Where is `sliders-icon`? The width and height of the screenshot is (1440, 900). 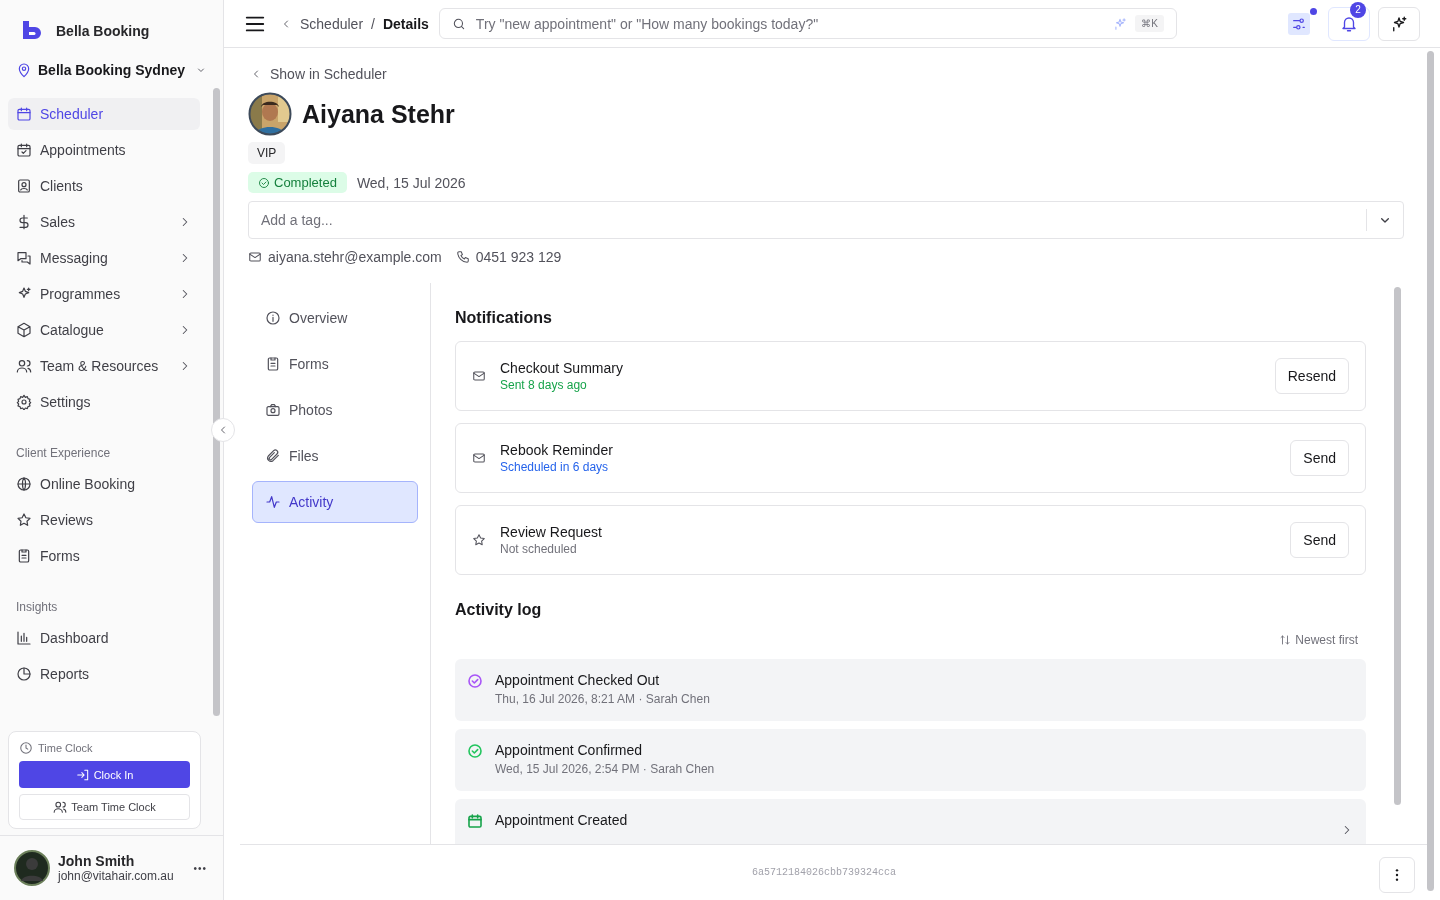 sliders-icon is located at coordinates (1299, 23).